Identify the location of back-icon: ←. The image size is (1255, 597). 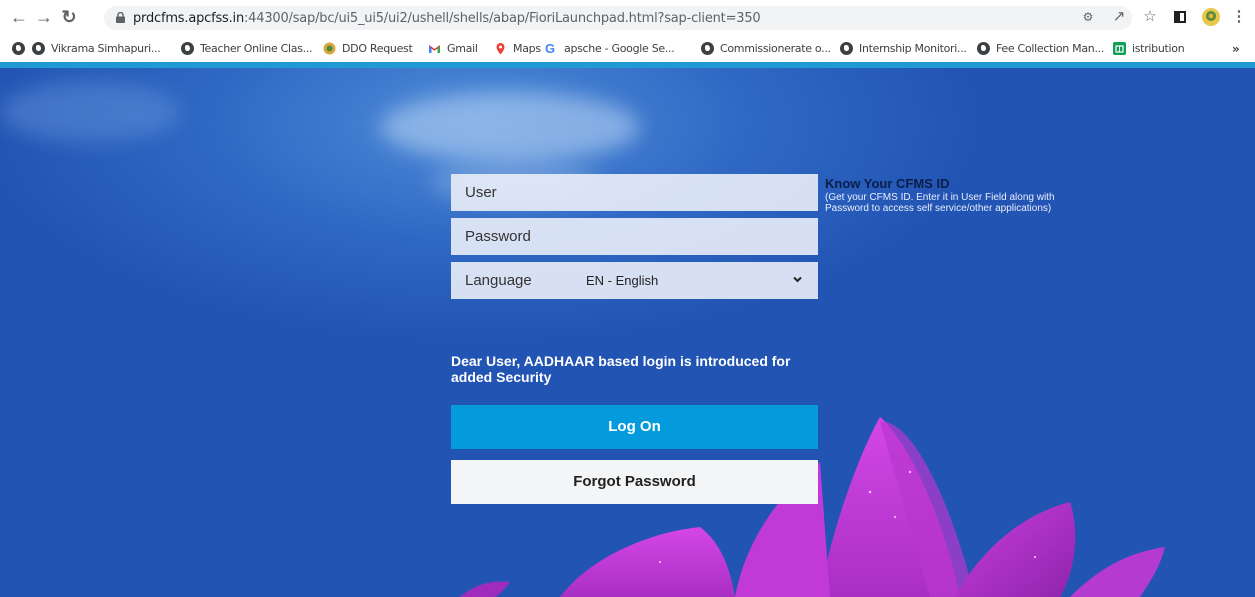
(19, 17).